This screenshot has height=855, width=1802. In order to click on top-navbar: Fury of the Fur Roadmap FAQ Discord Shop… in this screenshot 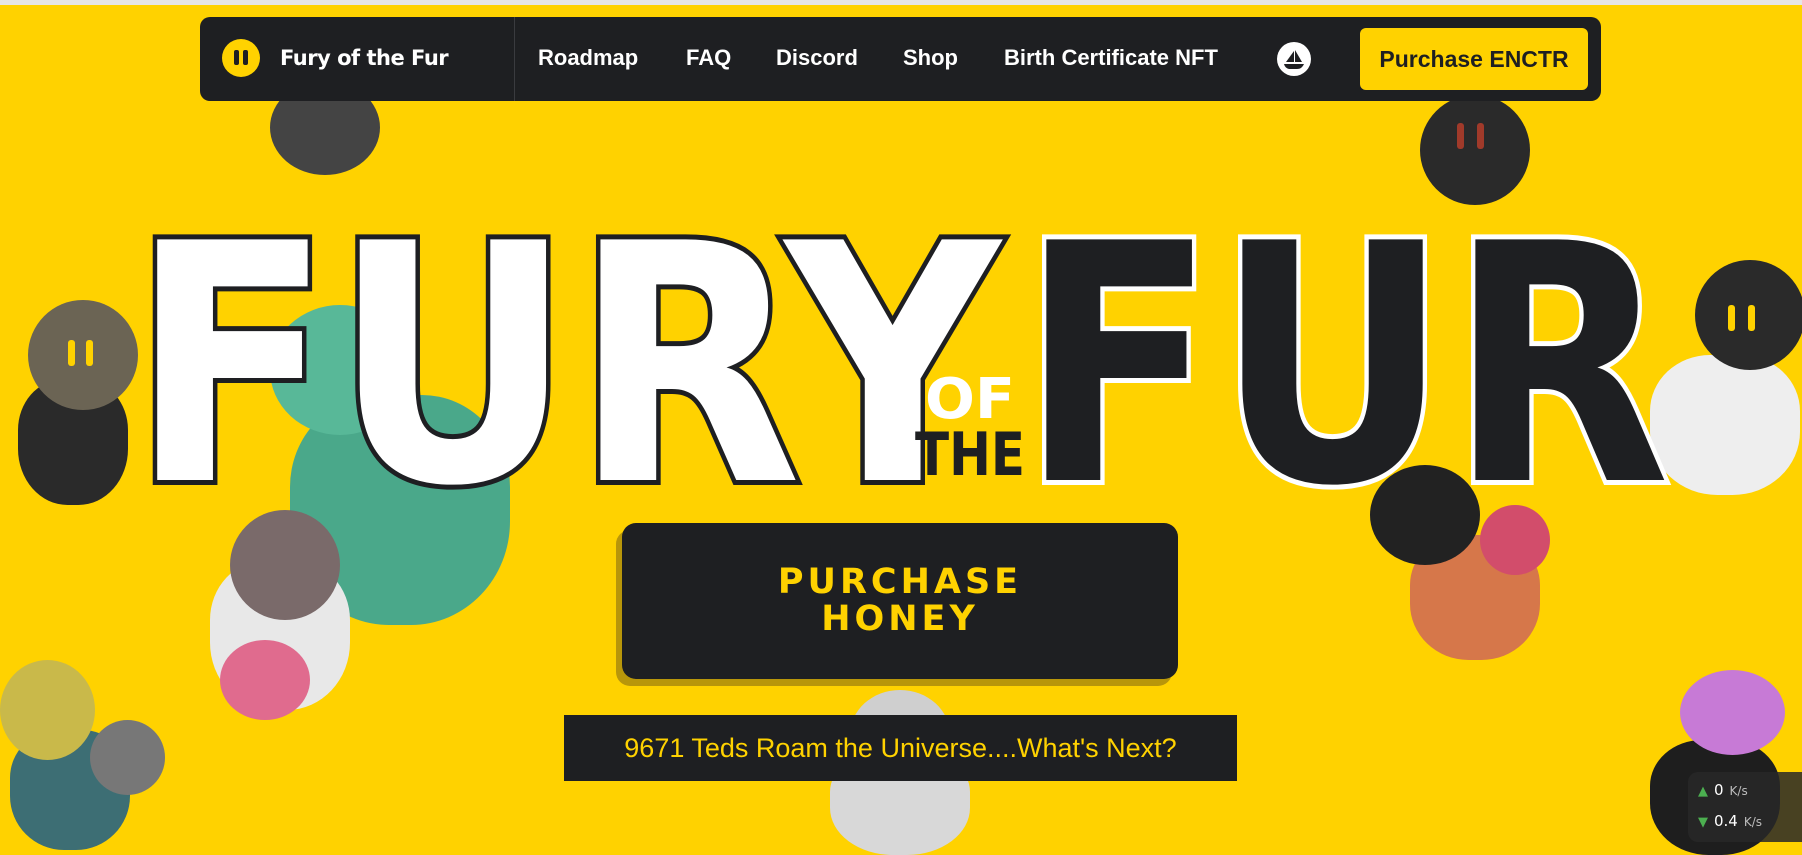, I will do `click(900, 59)`.